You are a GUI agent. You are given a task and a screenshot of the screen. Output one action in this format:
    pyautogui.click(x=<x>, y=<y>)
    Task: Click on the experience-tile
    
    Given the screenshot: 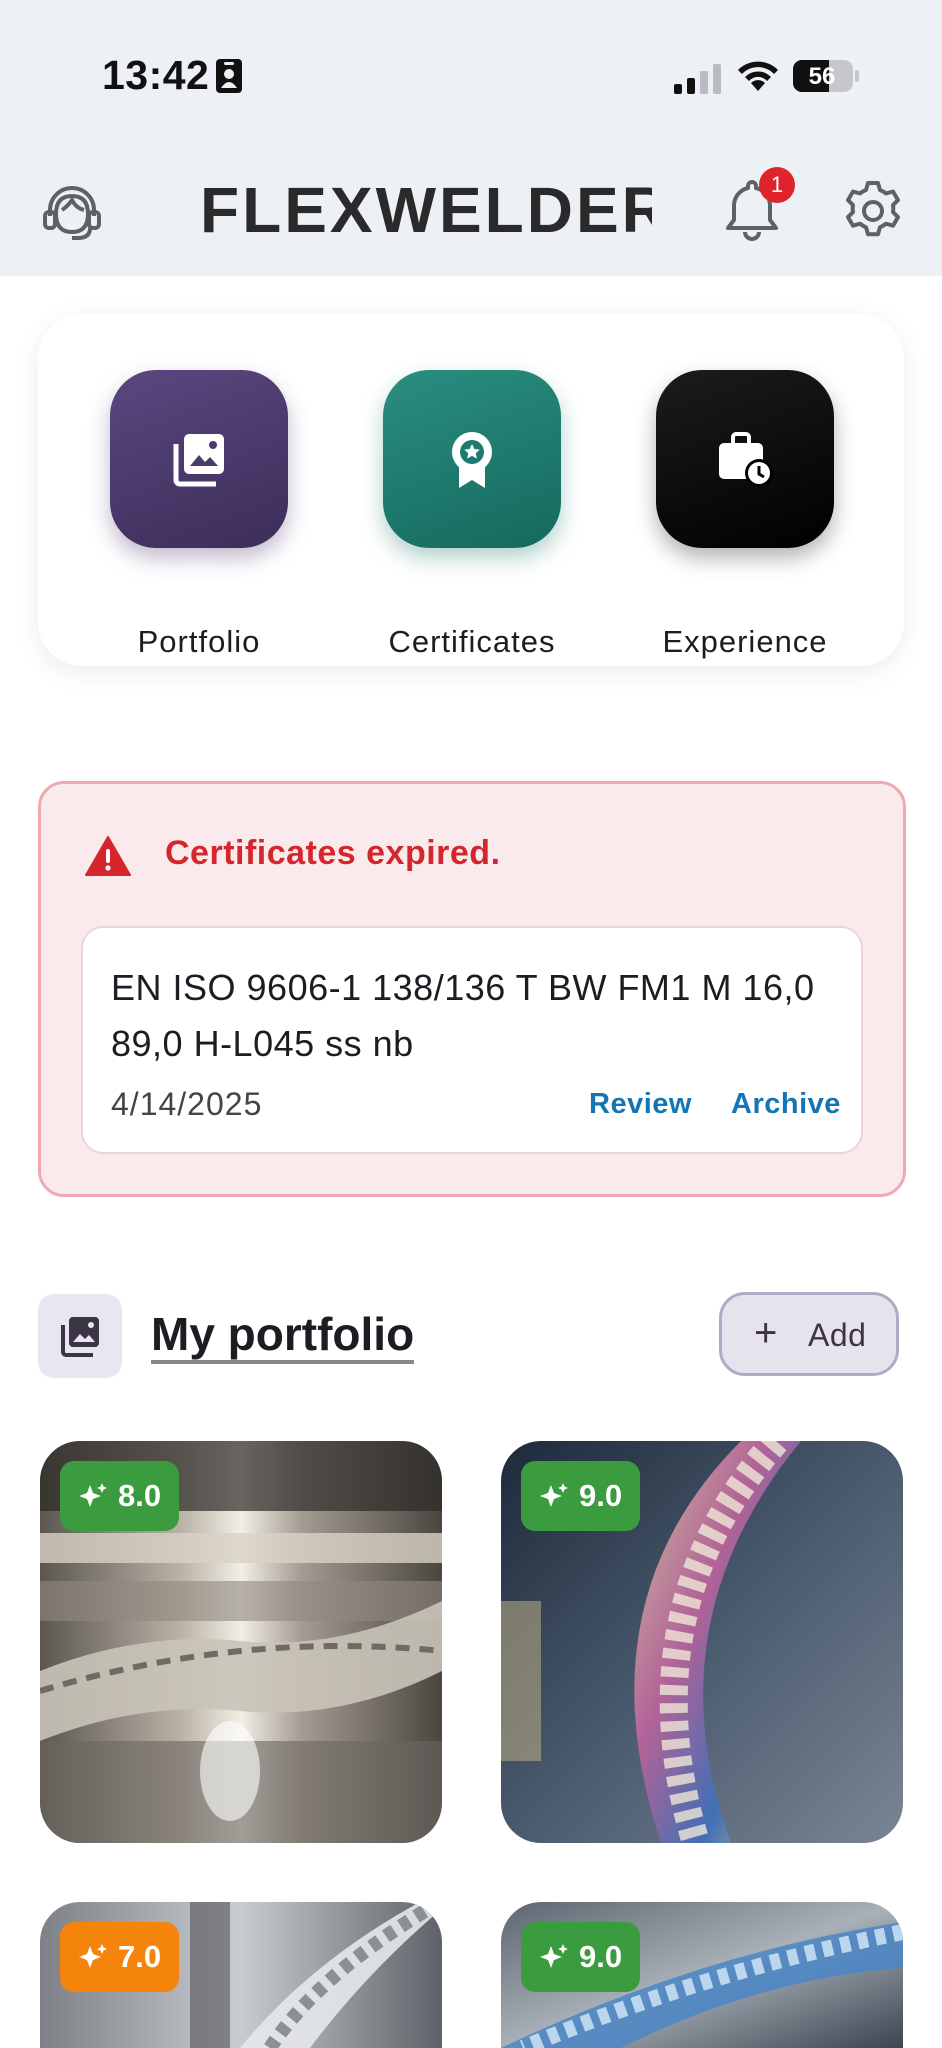 What is the action you would take?
    pyautogui.click(x=745, y=459)
    